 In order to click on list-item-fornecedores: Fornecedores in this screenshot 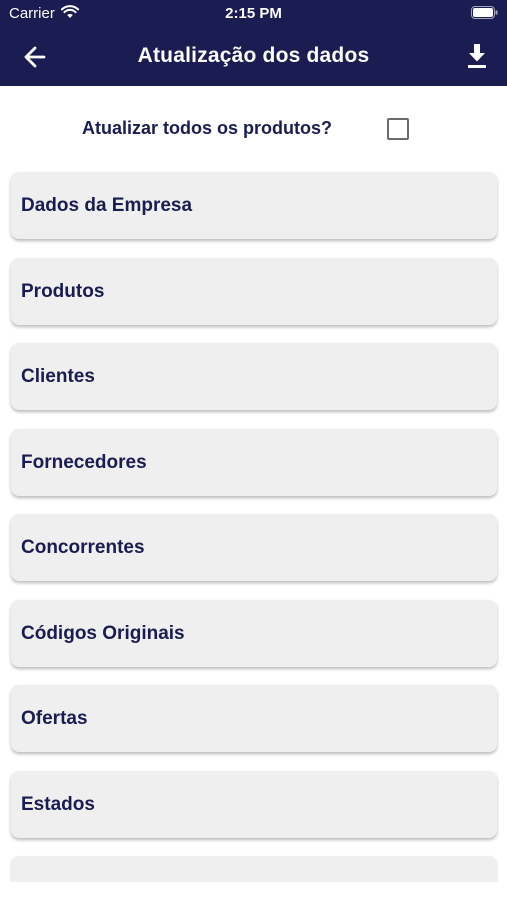, I will do `click(254, 462)`.